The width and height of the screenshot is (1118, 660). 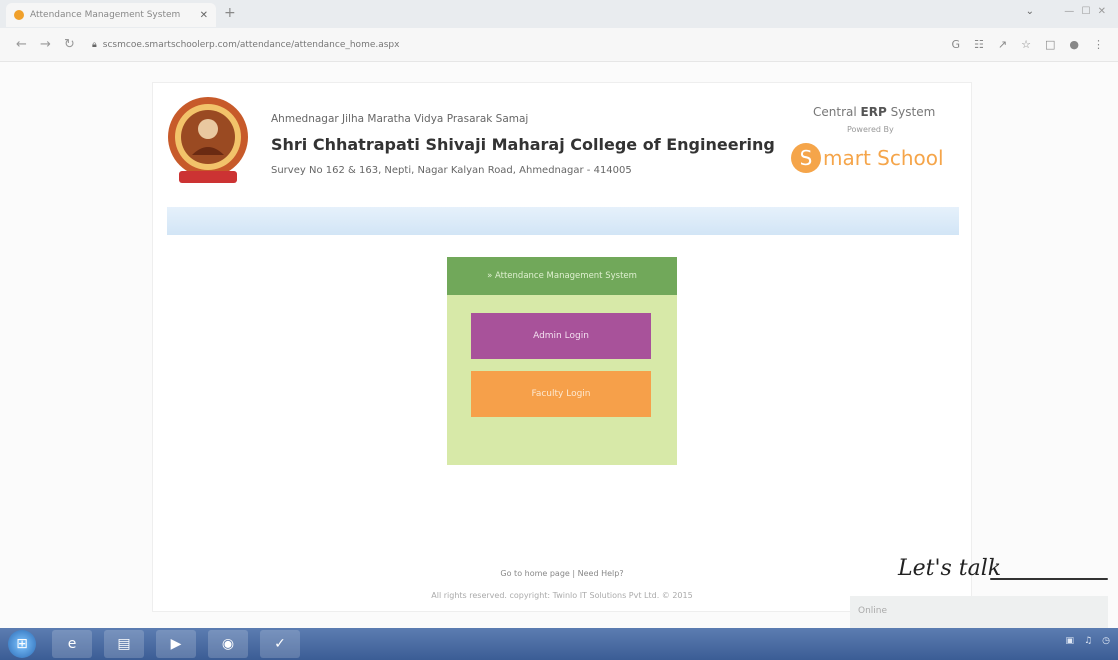 What do you see at coordinates (1050, 44) in the screenshot?
I see `sidebar-icon: □` at bounding box center [1050, 44].